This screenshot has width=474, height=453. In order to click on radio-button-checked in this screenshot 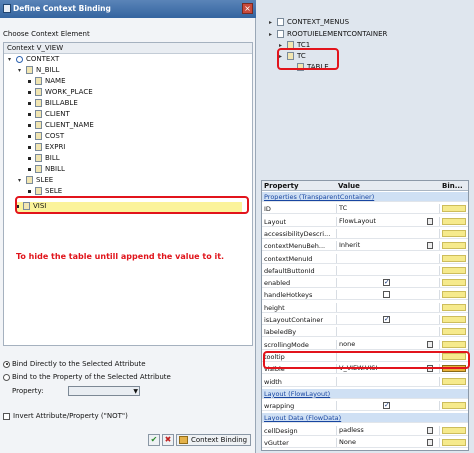, I will do `click(6, 364)`.